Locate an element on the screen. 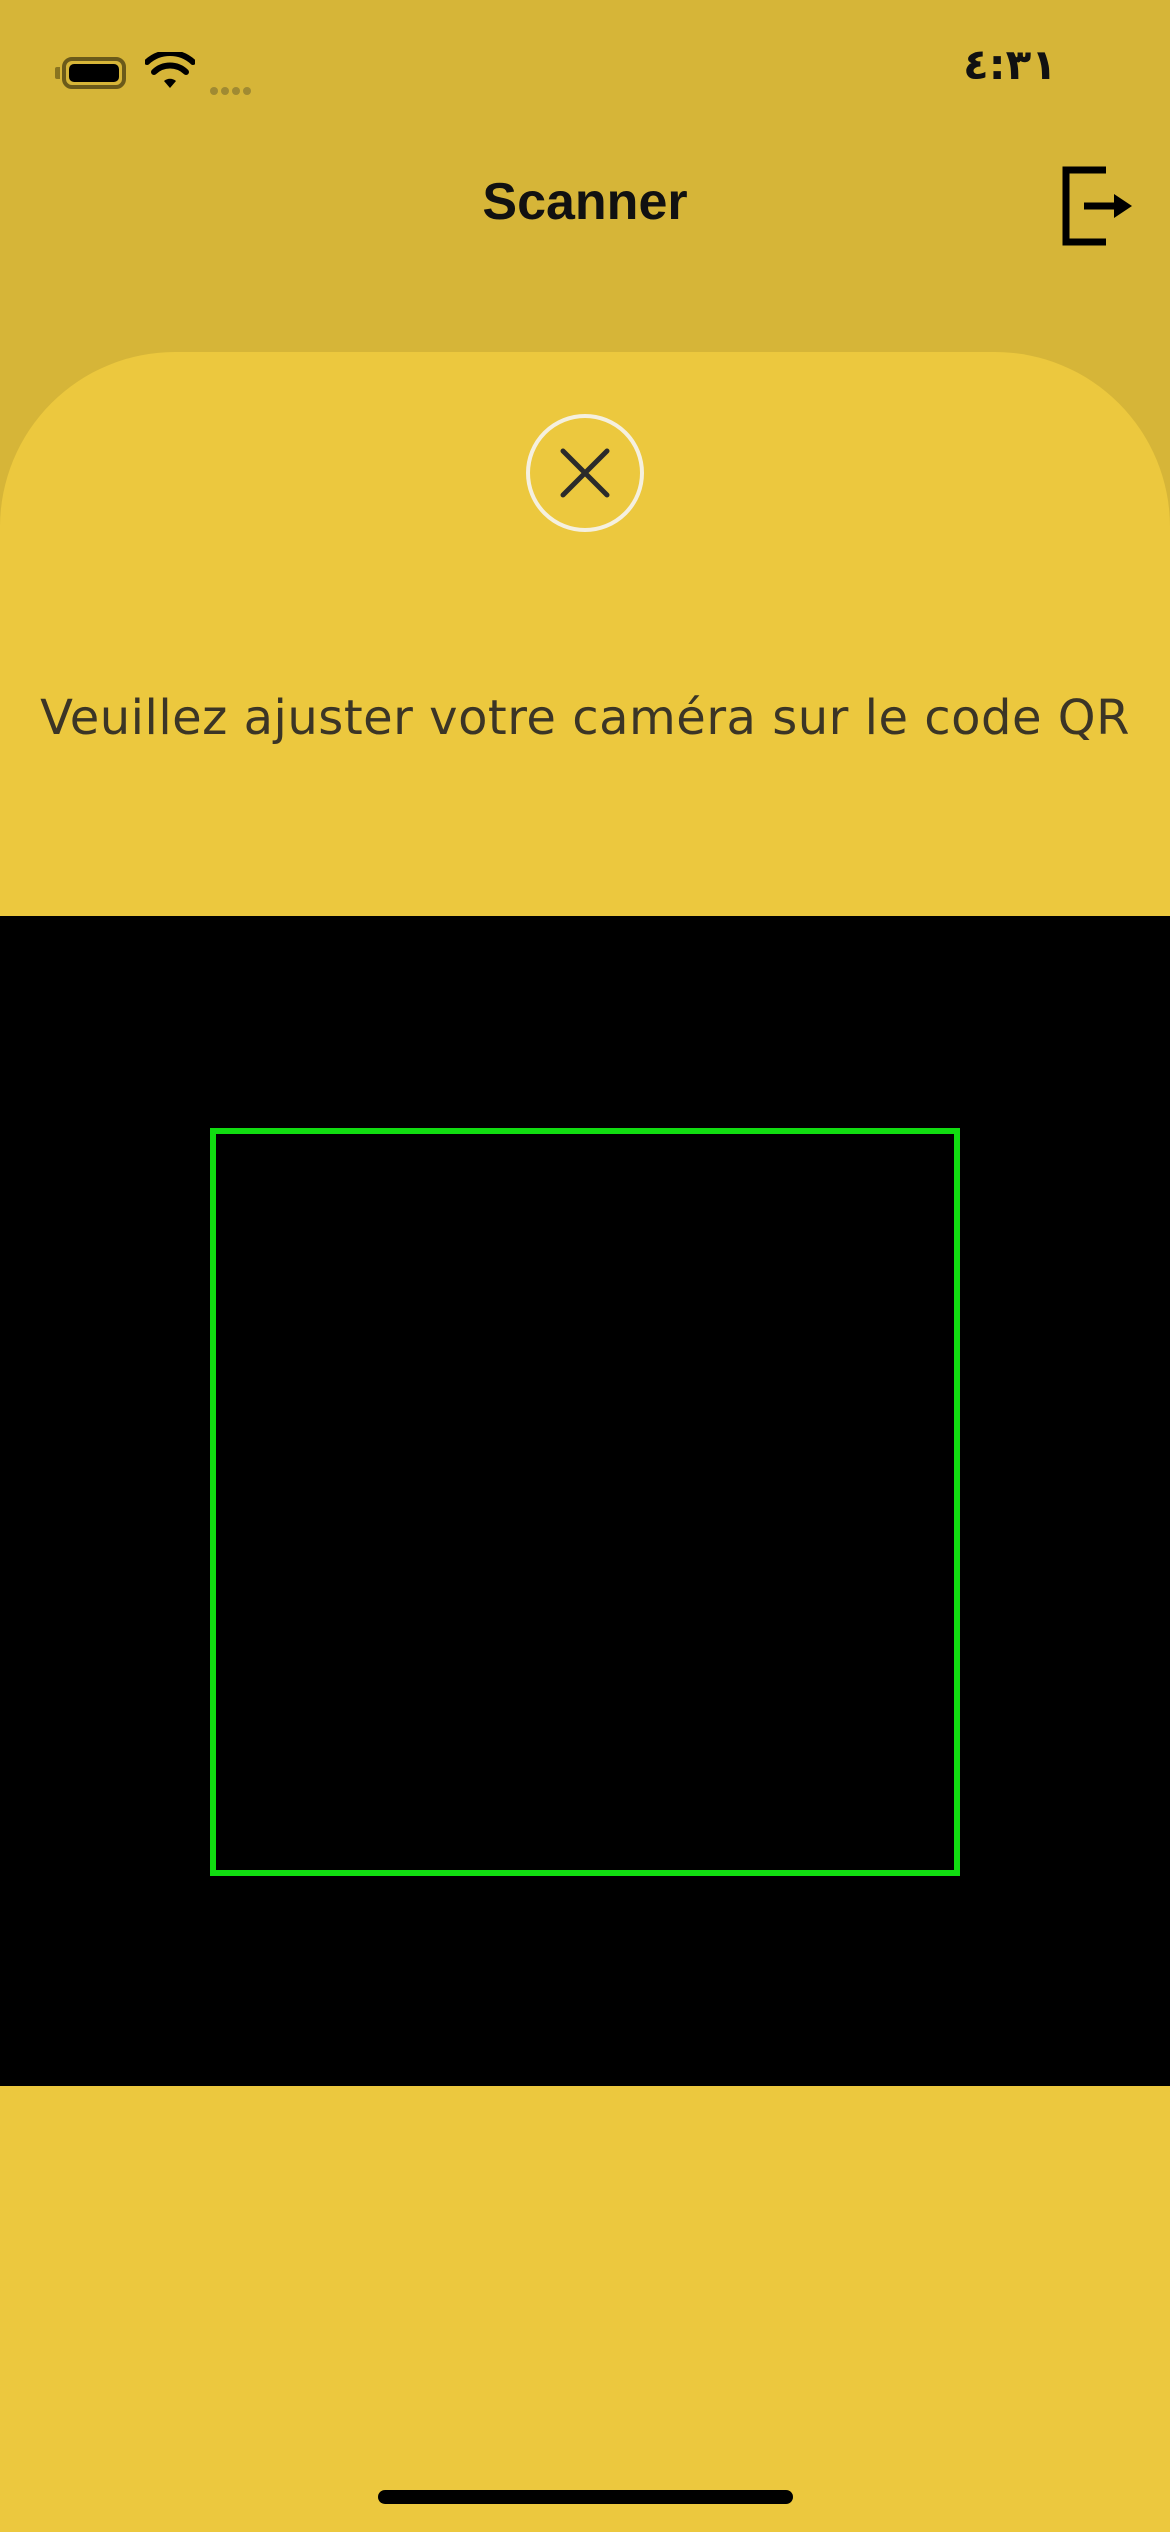  status-bar: ٤:٣١ is located at coordinates (585, 75).